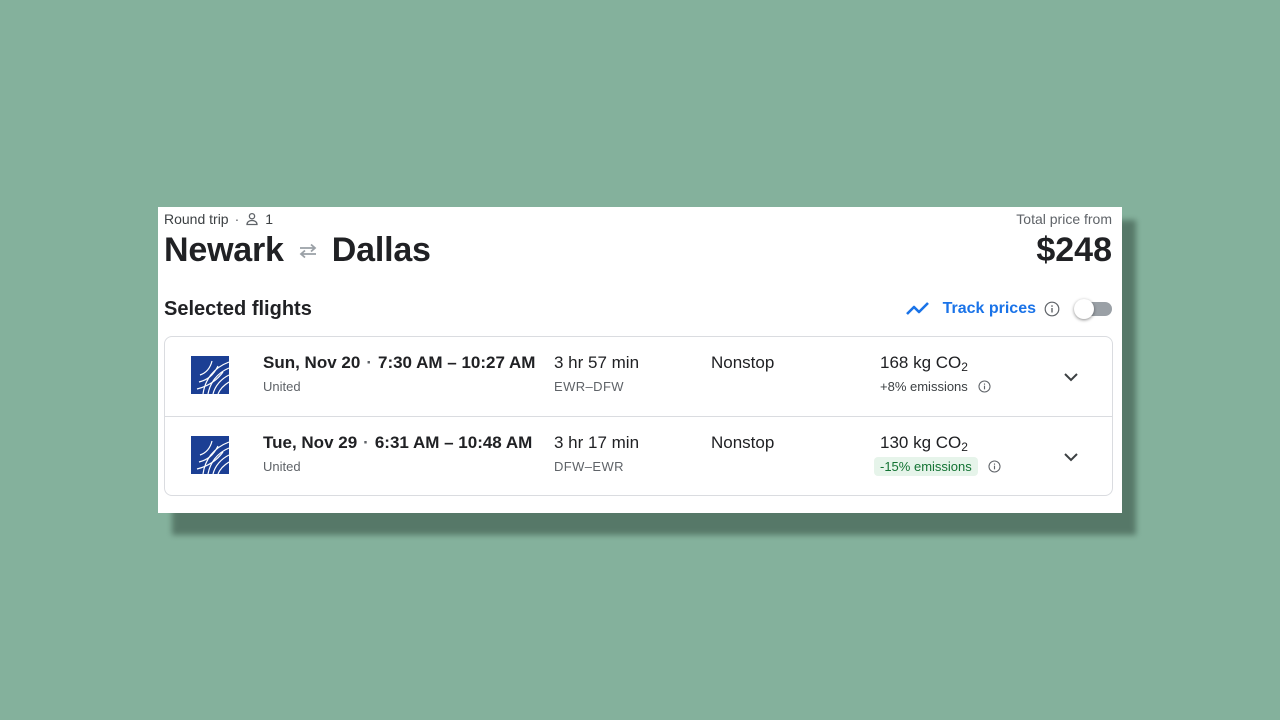  What do you see at coordinates (597, 362) in the screenshot?
I see `flight-duration: 3 hr 57 min` at bounding box center [597, 362].